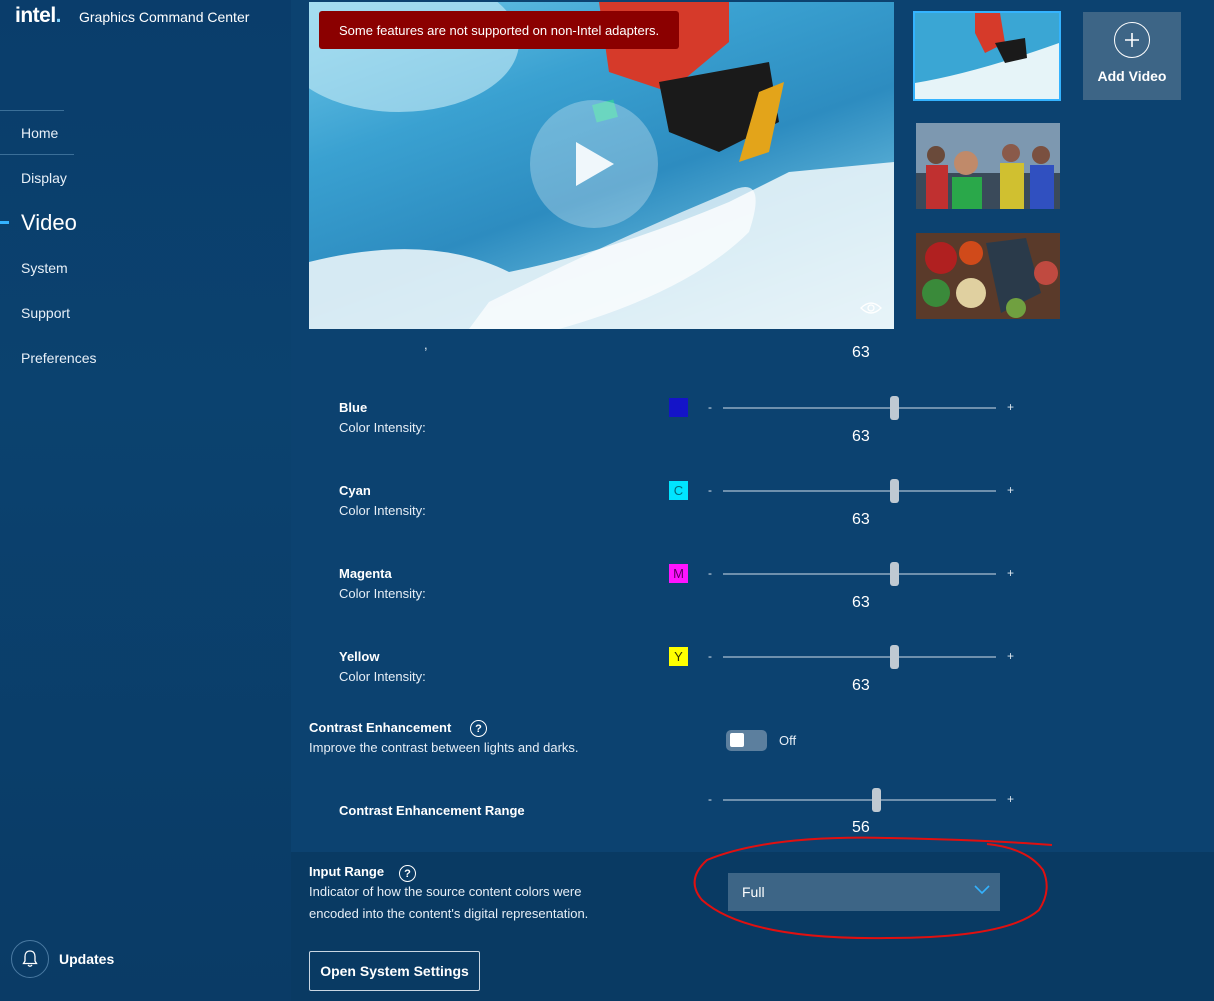 The height and width of the screenshot is (1001, 1214). What do you see at coordinates (44, 178) in the screenshot?
I see `sidebar-item-display: Display` at bounding box center [44, 178].